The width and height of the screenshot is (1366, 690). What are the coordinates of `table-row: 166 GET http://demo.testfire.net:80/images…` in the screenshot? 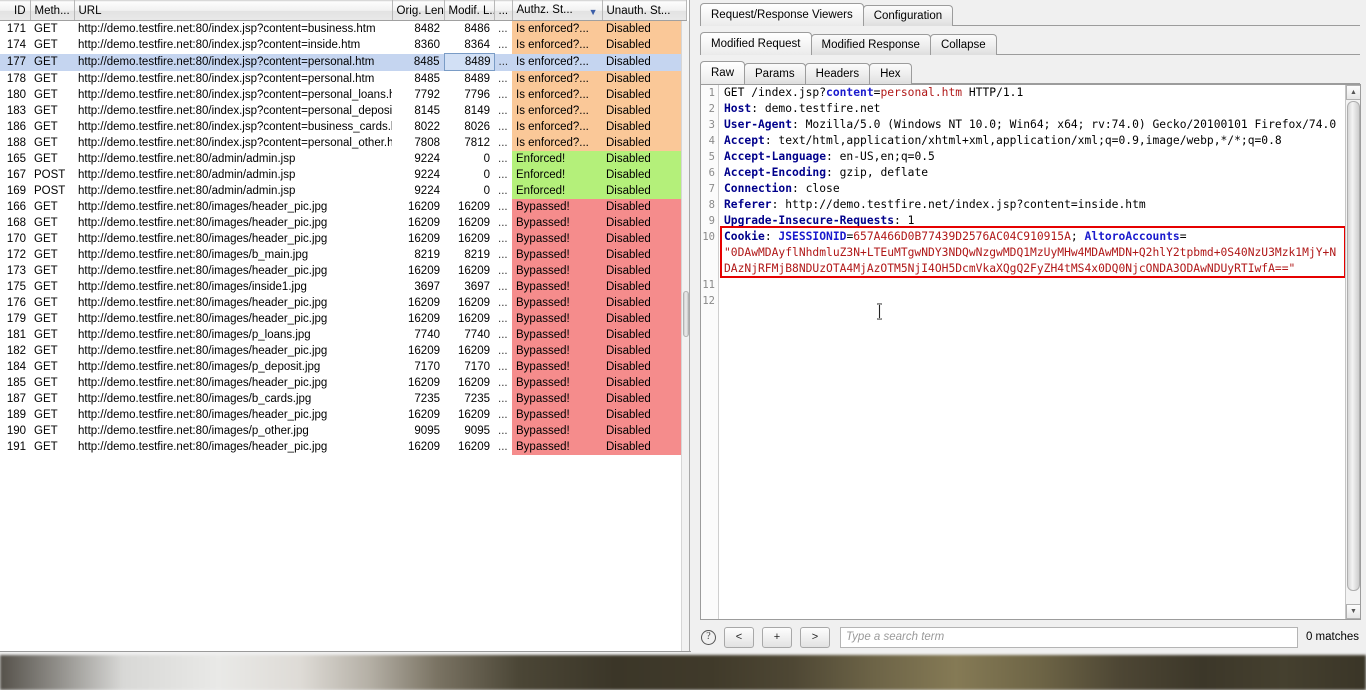 It's located at (343, 207).